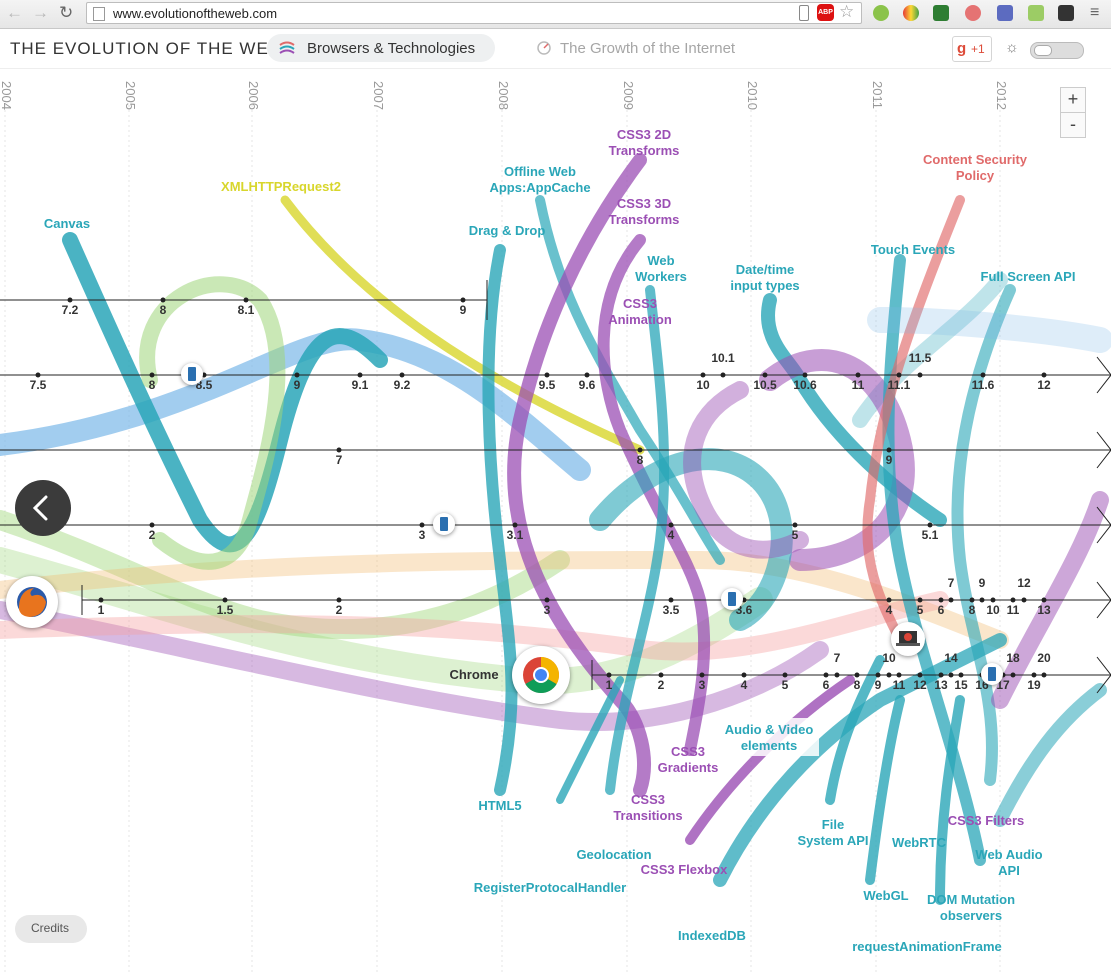 The image size is (1111, 975). I want to click on star-icon: ☆, so click(846, 12).